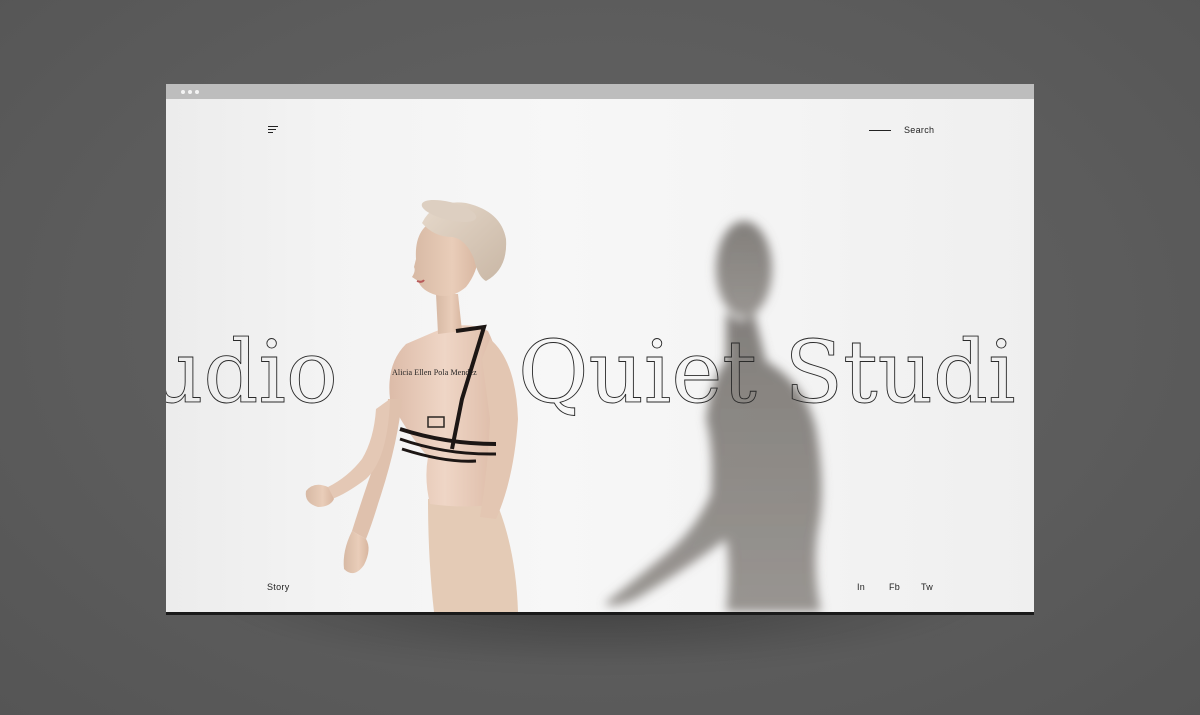 This screenshot has height=715, width=1200. Describe the element at coordinates (434, 372) in the screenshot. I see `model-credit-caption: Alicia Ellen Pola Mendez` at that location.